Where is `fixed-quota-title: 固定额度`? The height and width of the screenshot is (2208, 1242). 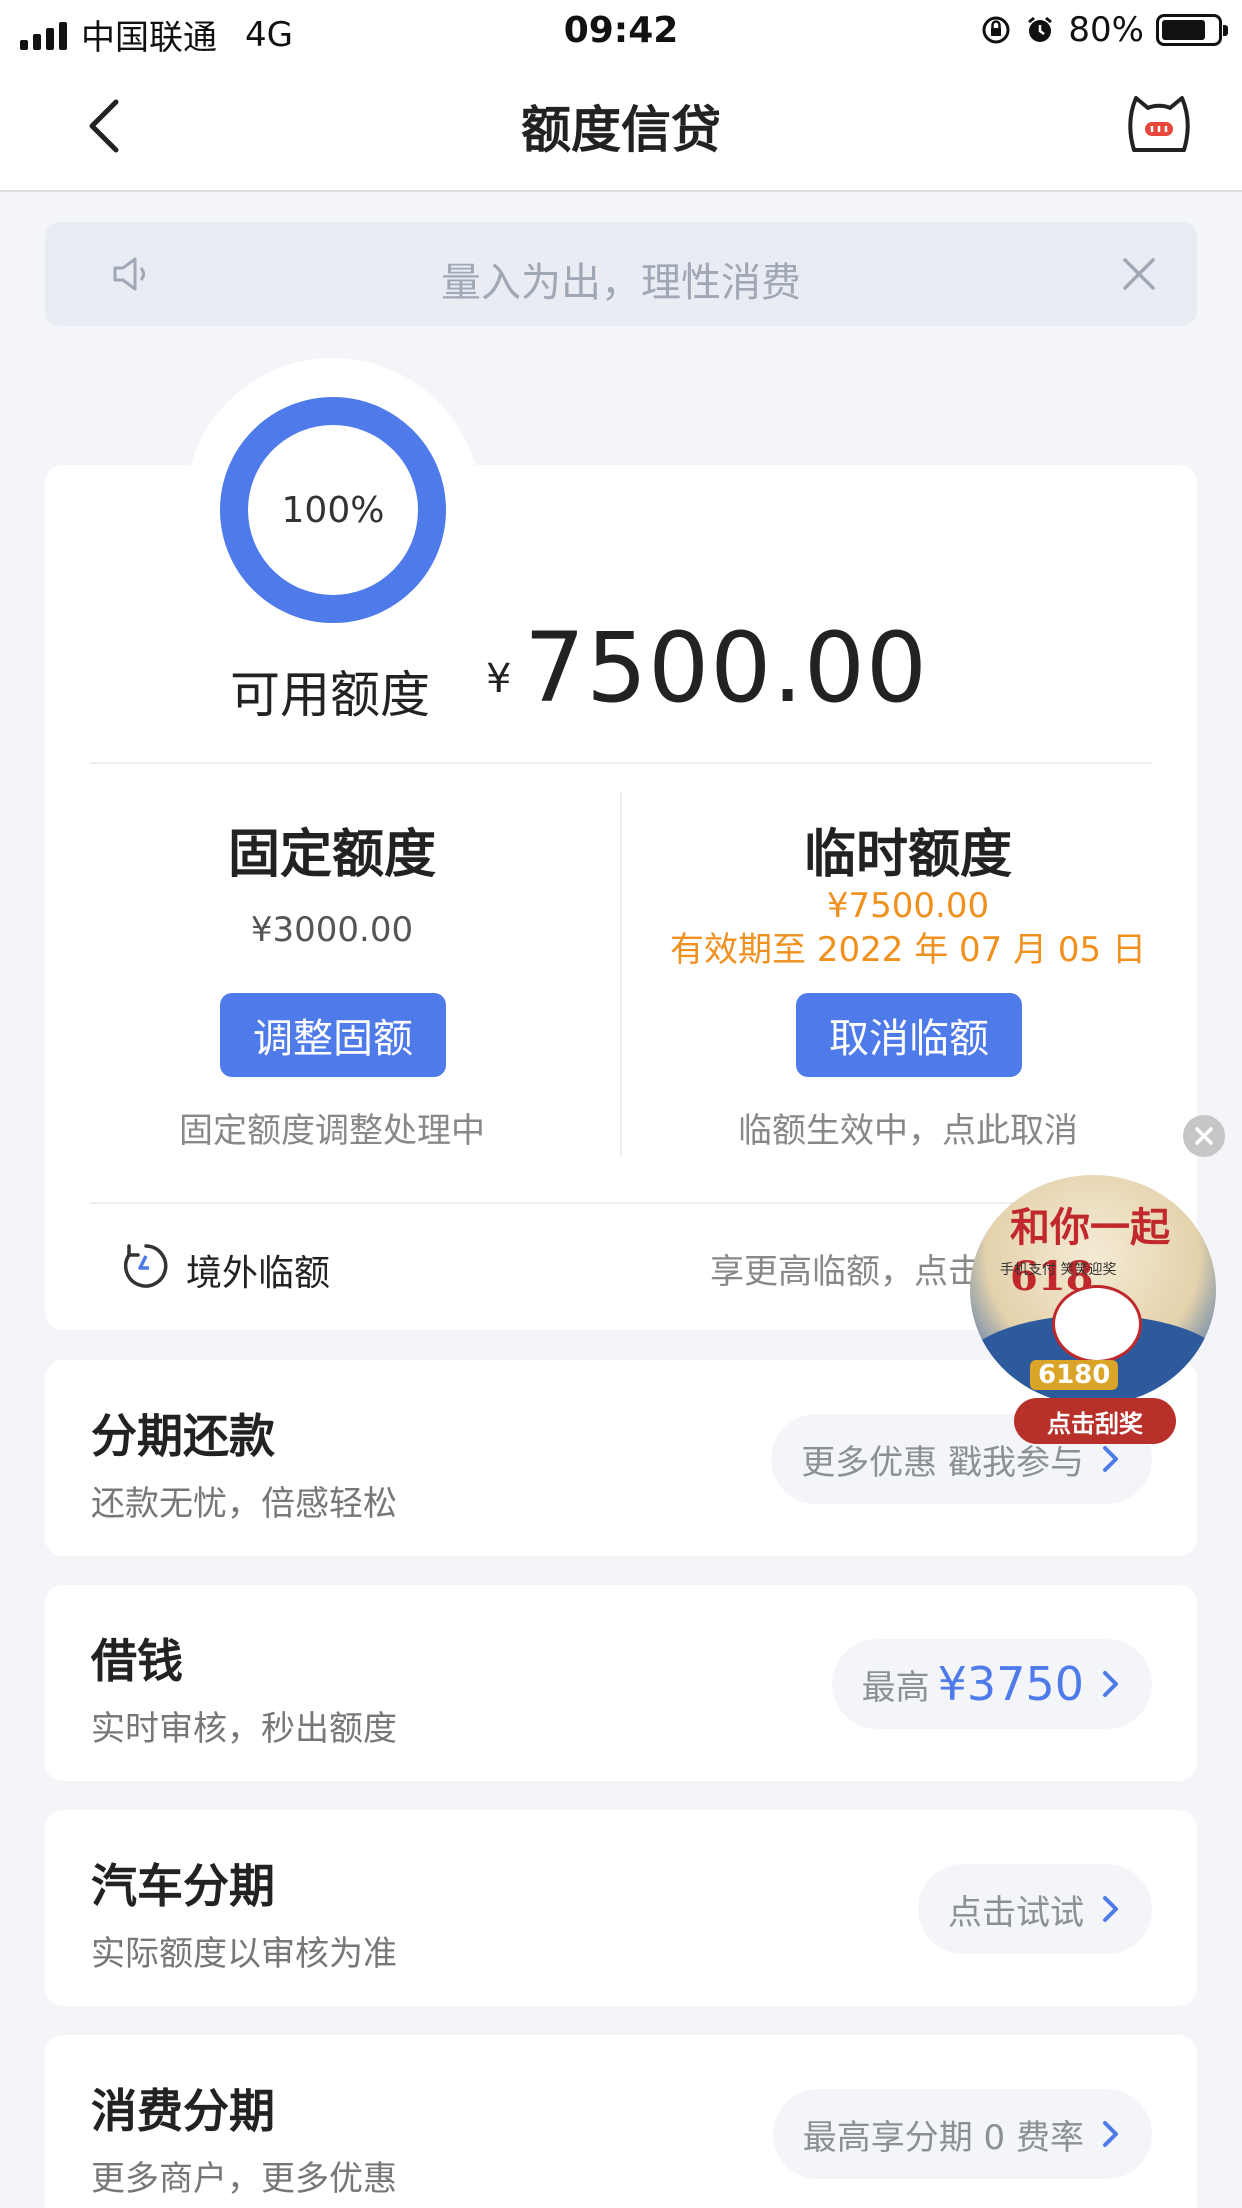 fixed-quota-title: 固定额度 is located at coordinates (331, 855).